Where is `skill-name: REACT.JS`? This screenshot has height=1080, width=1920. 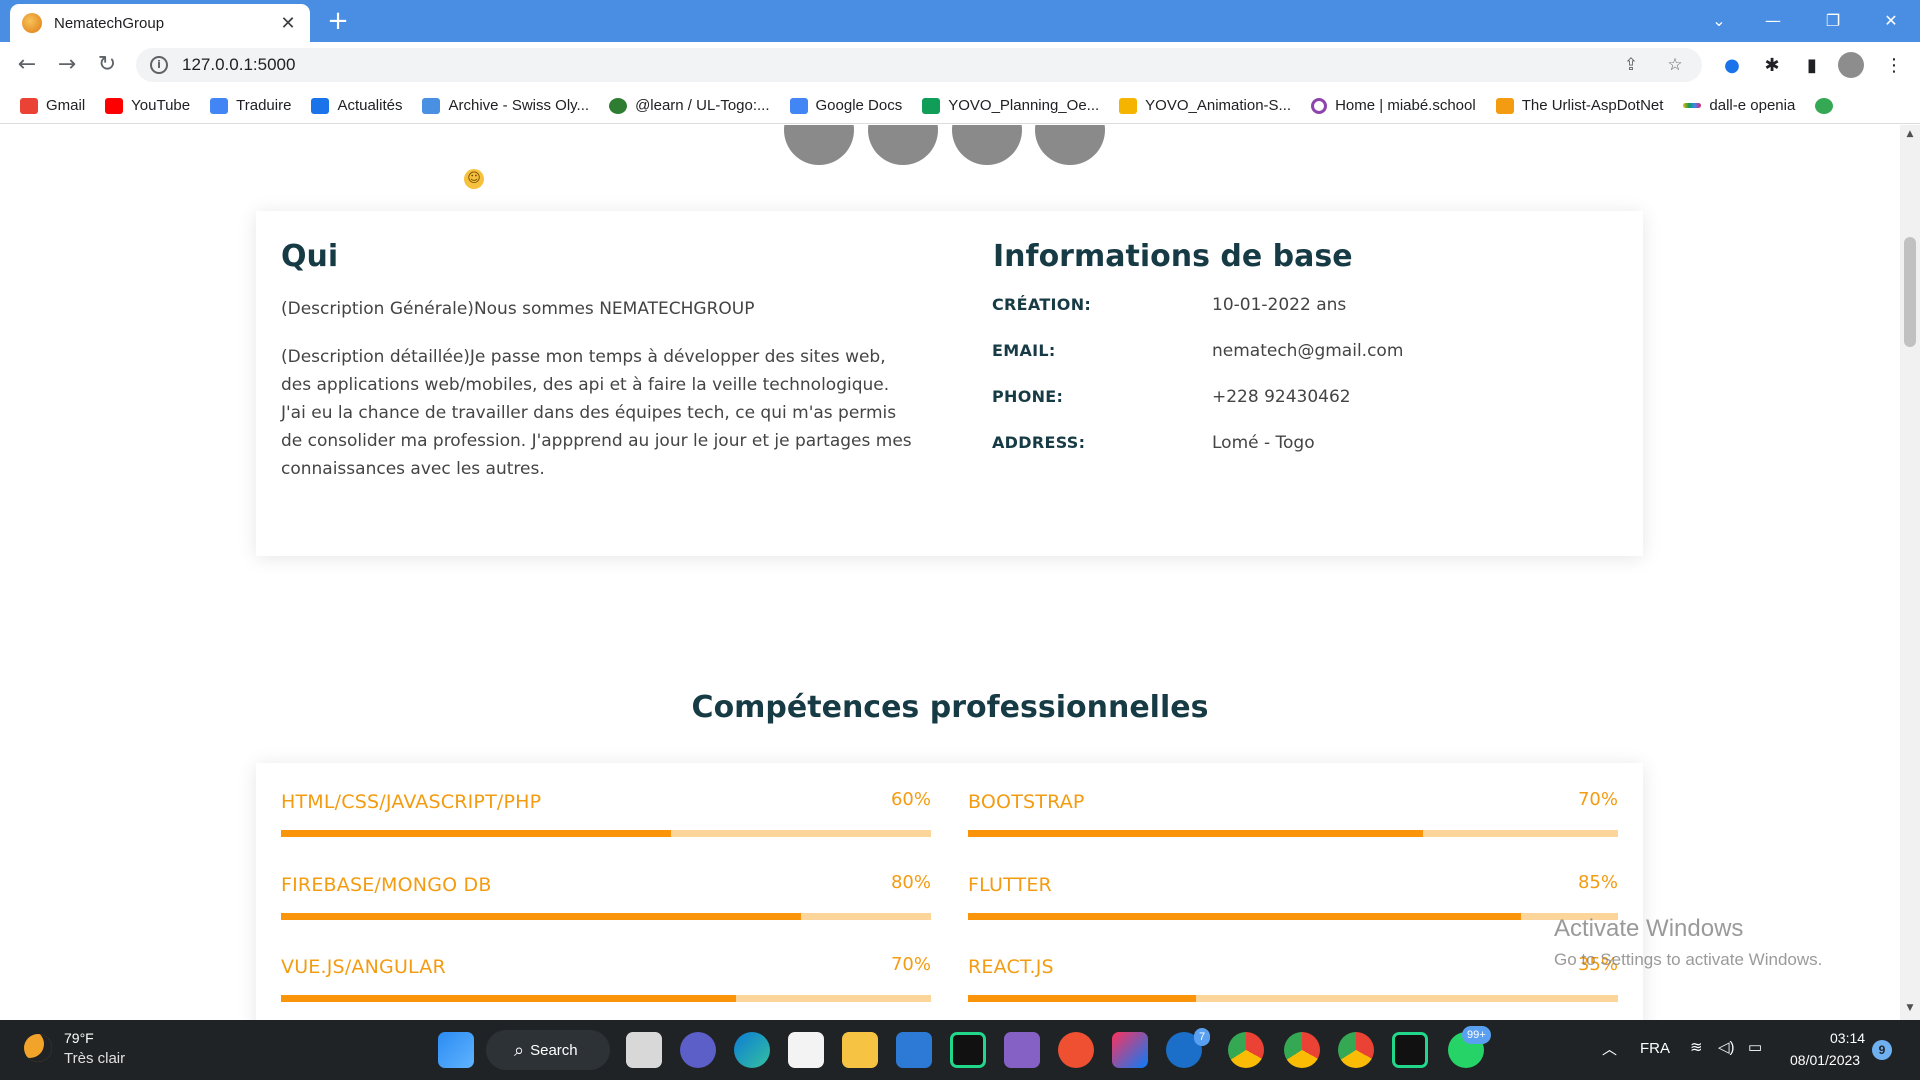
skill-name: REACT.JS is located at coordinates (1011, 967).